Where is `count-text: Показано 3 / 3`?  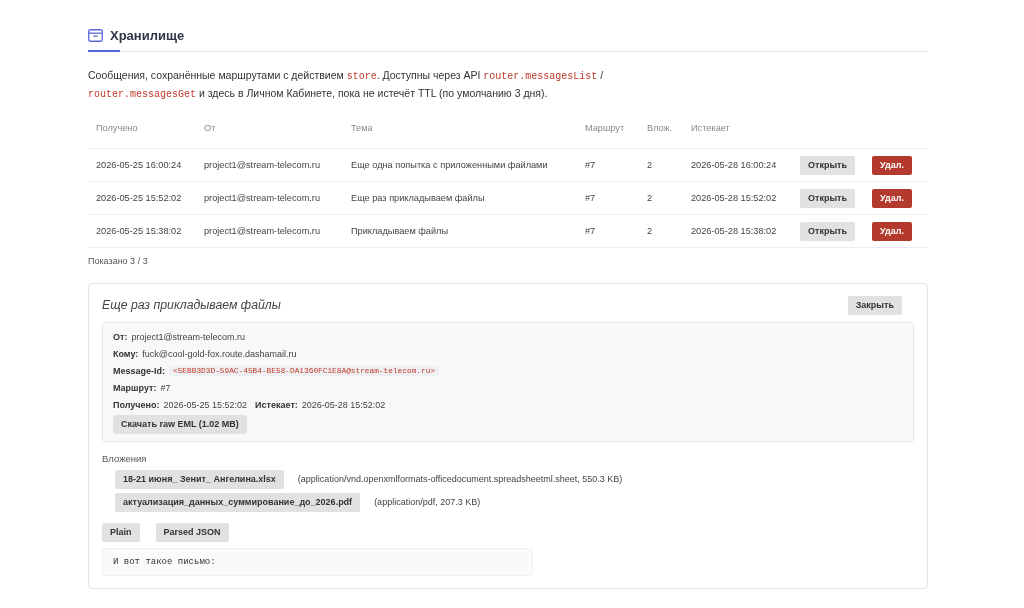 count-text: Показано 3 / 3 is located at coordinates (118, 261).